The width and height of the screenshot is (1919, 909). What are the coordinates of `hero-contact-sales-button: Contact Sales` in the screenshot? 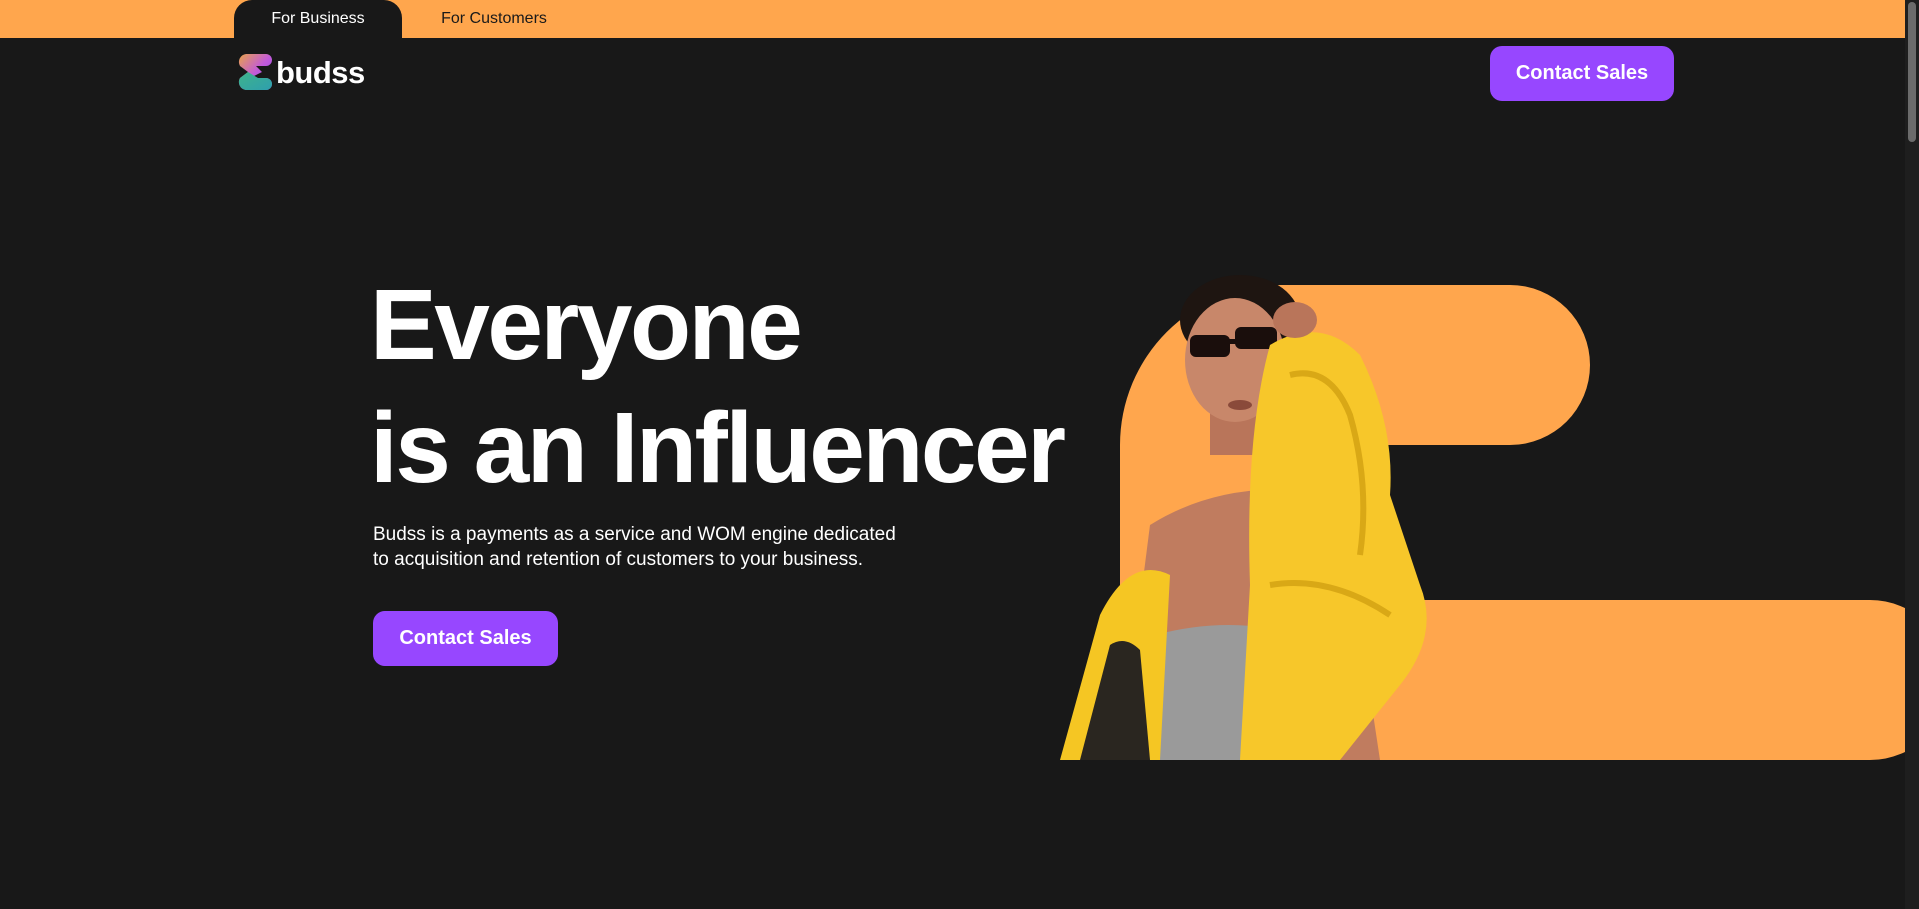 It's located at (465, 638).